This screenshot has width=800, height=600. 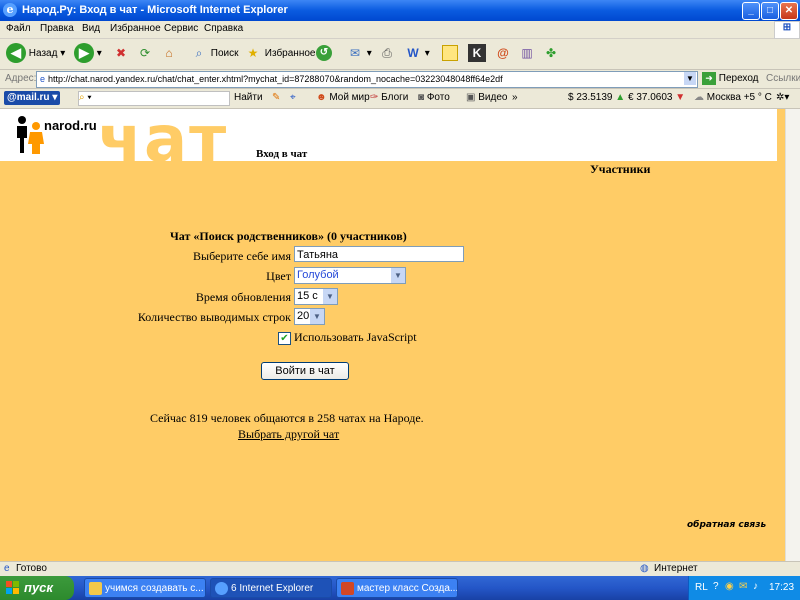 What do you see at coordinates (324, 54) in the screenshot?
I see `history-button: ↺` at bounding box center [324, 54].